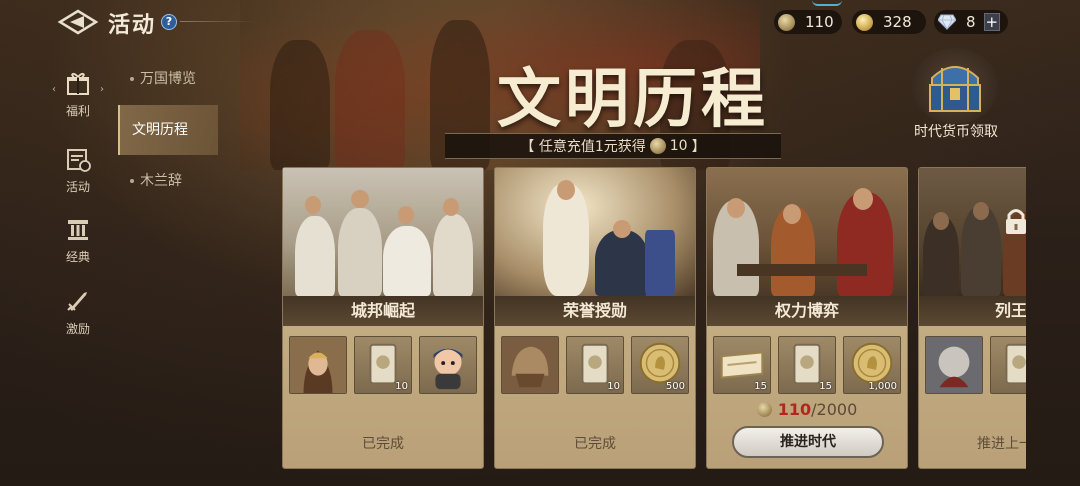 This screenshot has width=1080, height=486. I want to click on reward-list: 10 500, so click(596, 365).